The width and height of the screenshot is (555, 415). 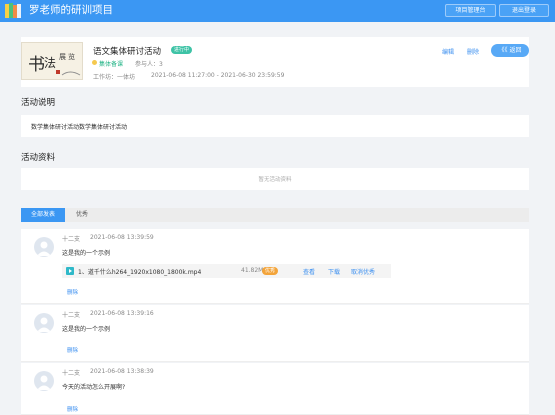 I want to click on download-link: 下载, so click(x=334, y=271).